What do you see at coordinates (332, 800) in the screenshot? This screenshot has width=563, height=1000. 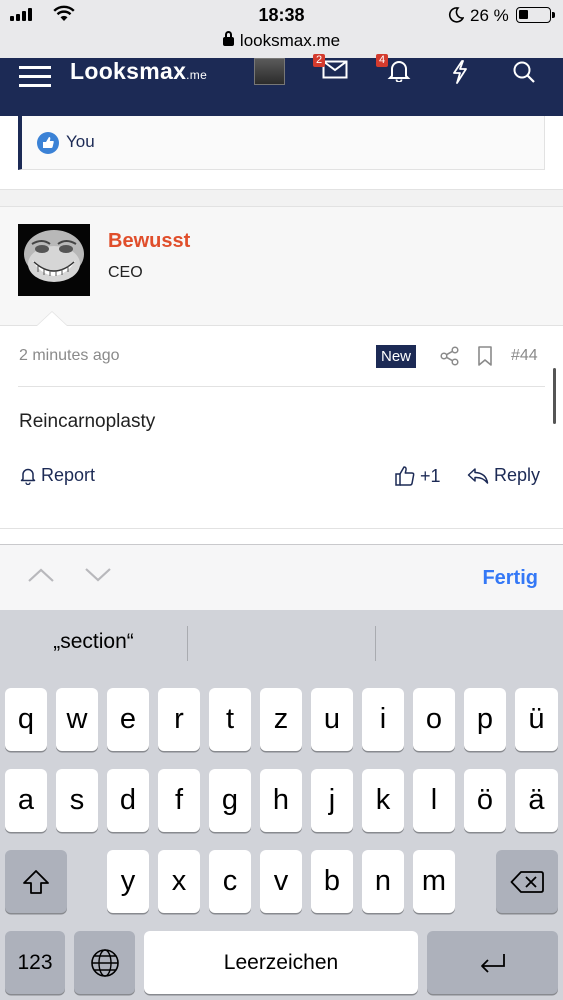 I see `key-j: j` at bounding box center [332, 800].